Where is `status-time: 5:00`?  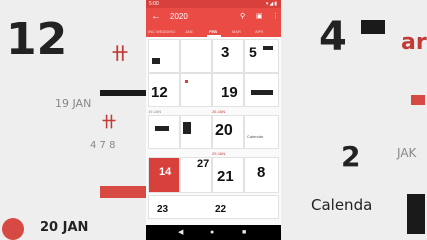
status-time: 5:00 is located at coordinates (154, 4).